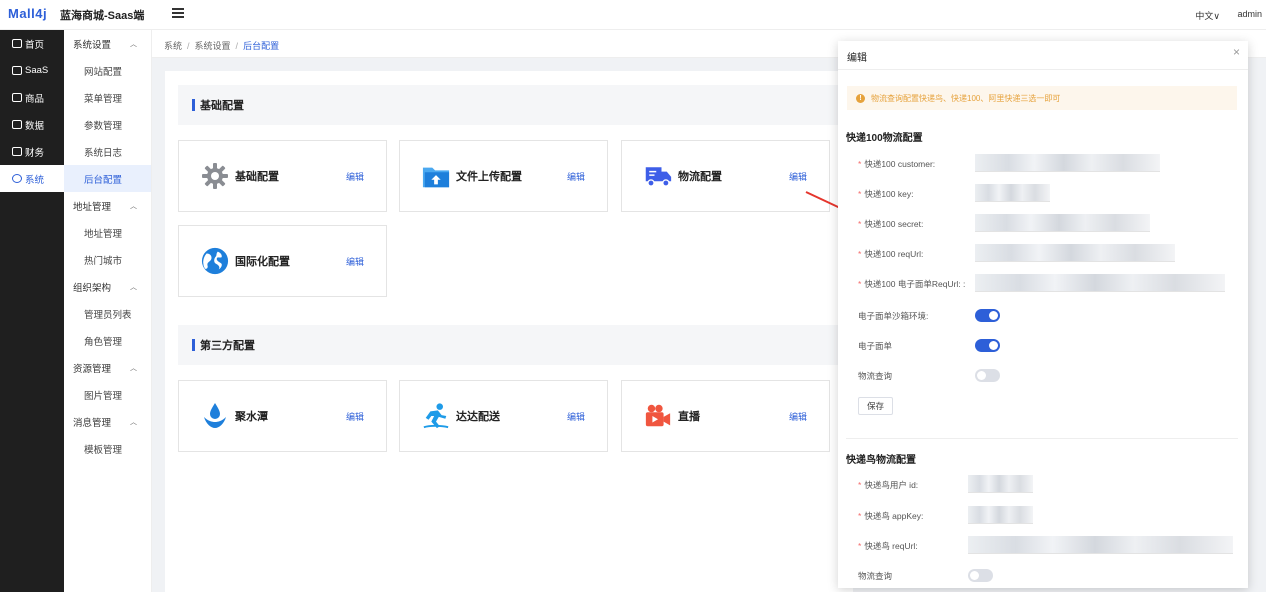  I want to click on water-drop-icon, so click(215, 416).